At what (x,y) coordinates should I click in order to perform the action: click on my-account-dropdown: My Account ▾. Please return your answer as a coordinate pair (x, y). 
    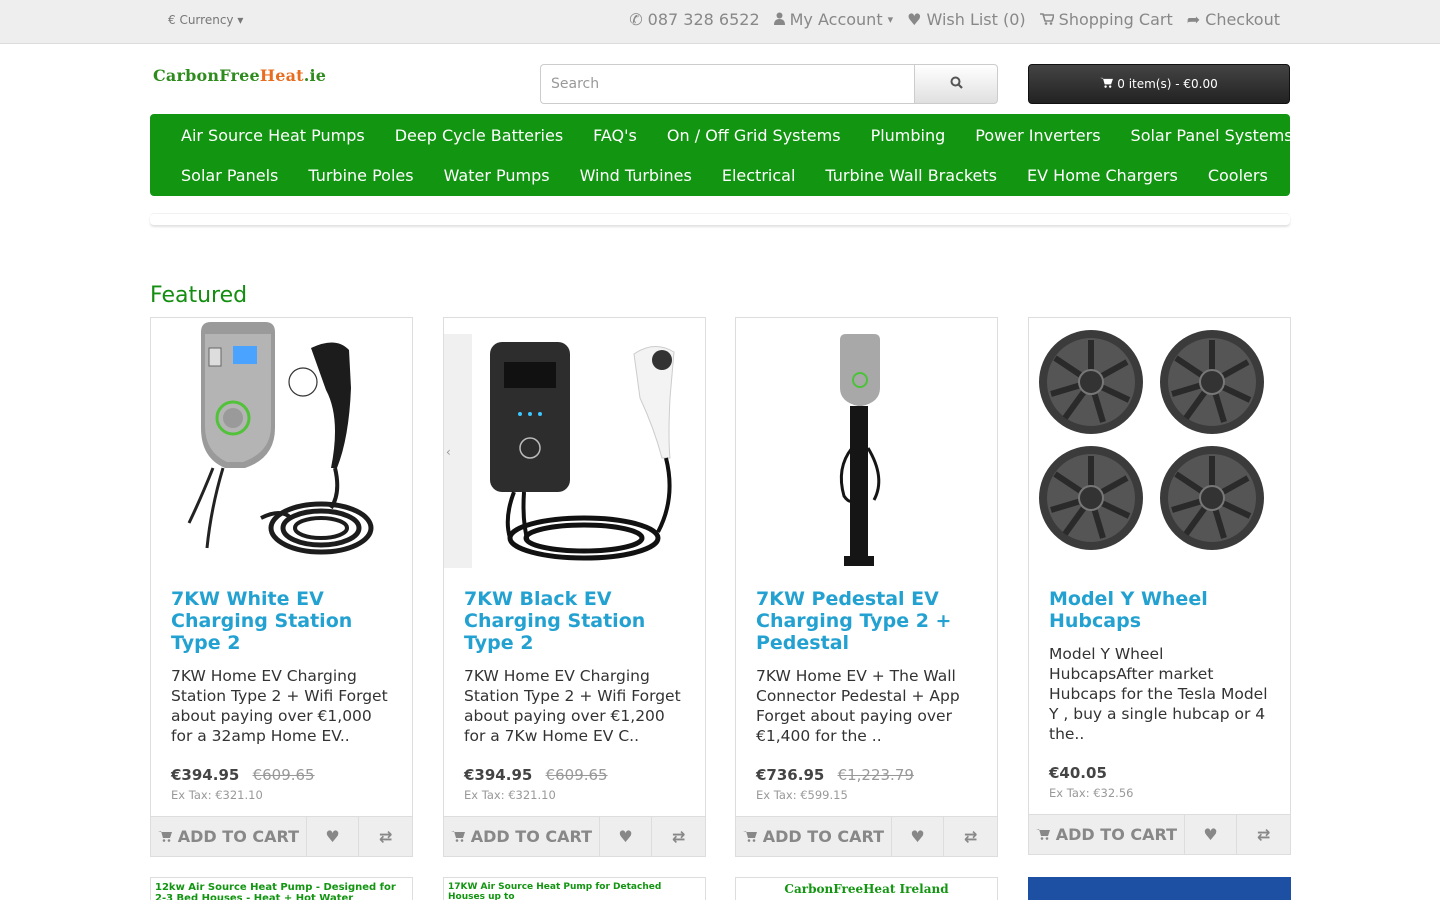
    Looking at the image, I should click on (833, 19).